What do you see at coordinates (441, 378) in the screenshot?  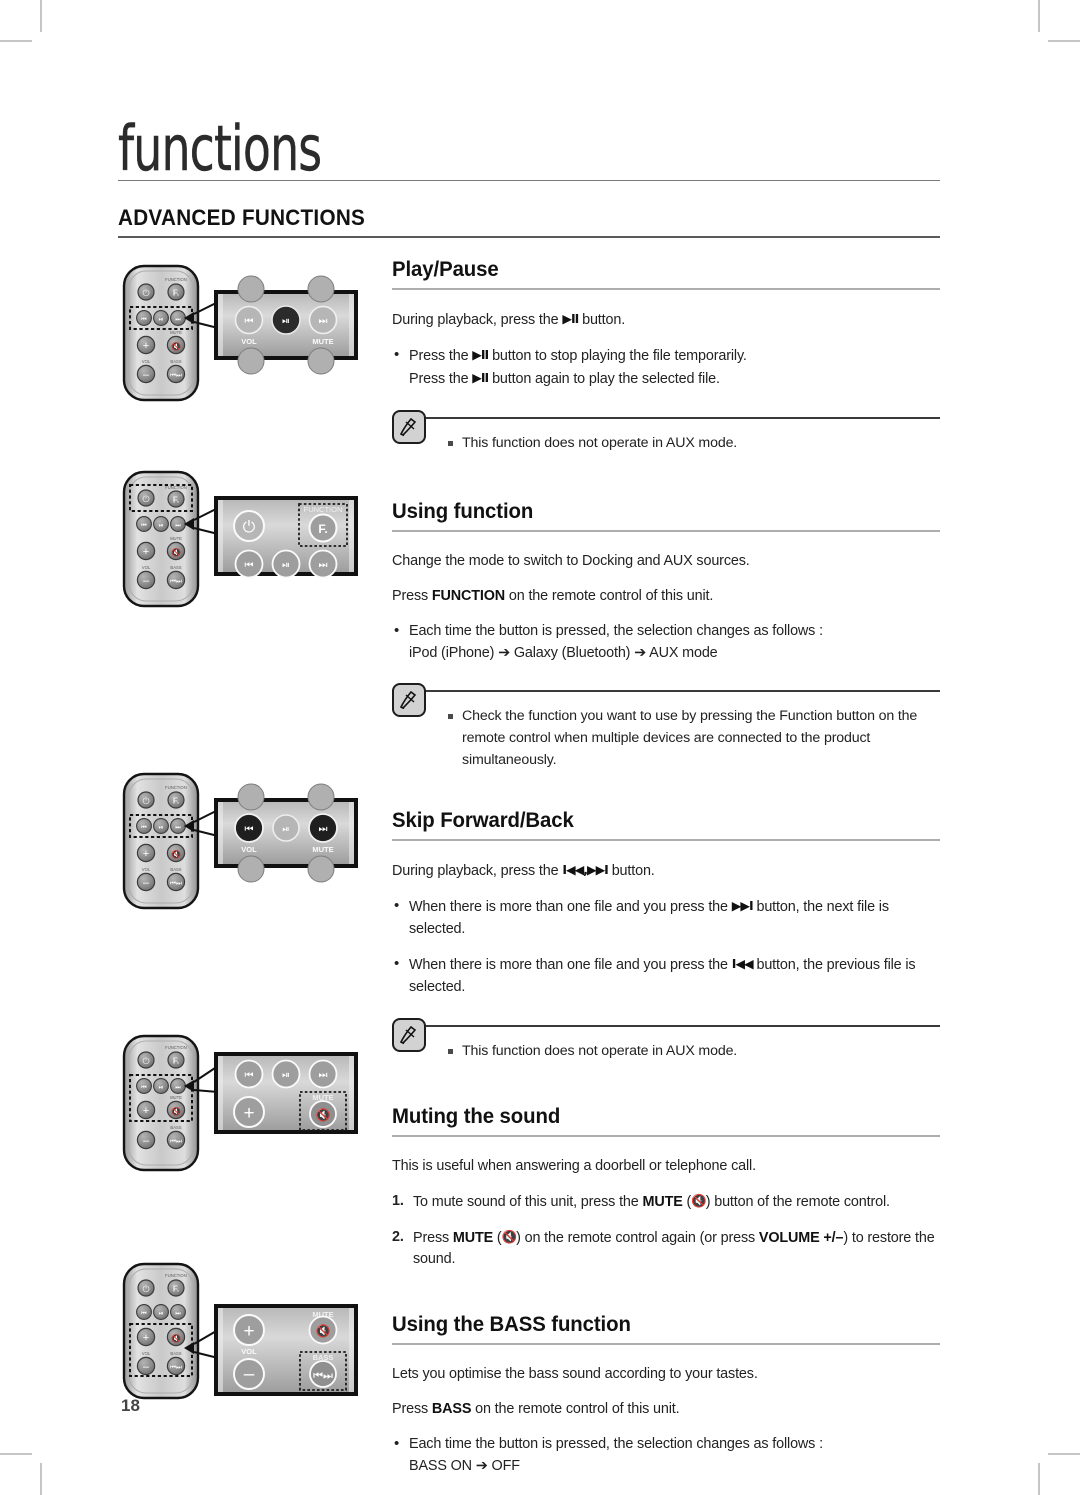 I see `bullet-line2-pre: Press the` at bounding box center [441, 378].